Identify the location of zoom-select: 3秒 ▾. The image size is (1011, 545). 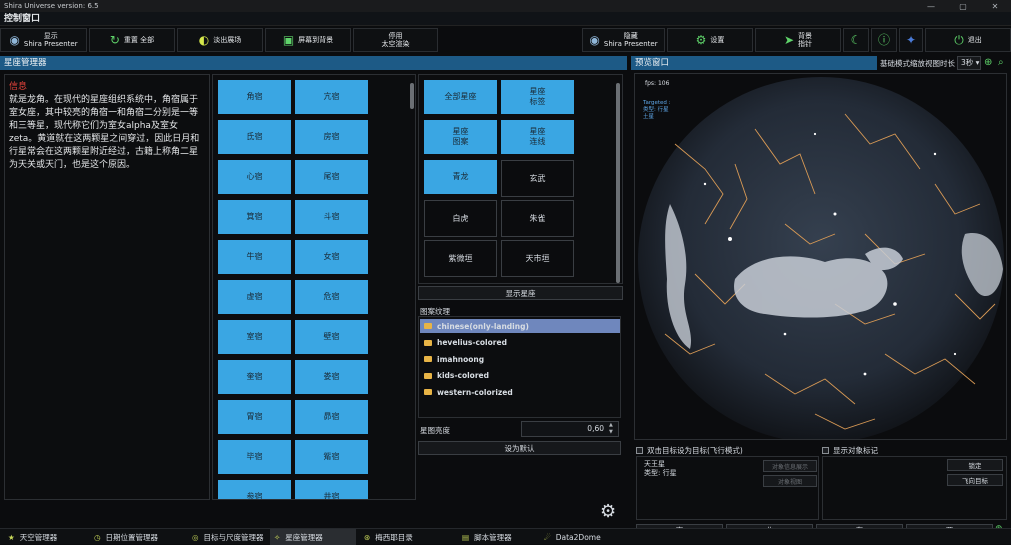
(969, 63).